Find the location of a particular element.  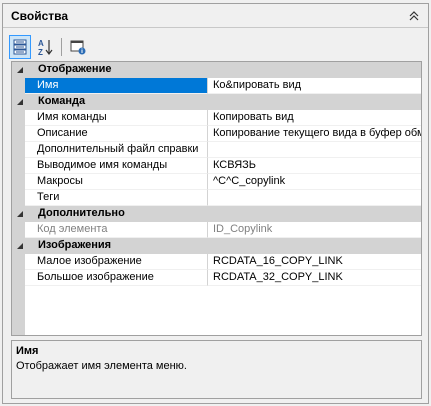

property-value: ID_Copylink is located at coordinates (314, 230).